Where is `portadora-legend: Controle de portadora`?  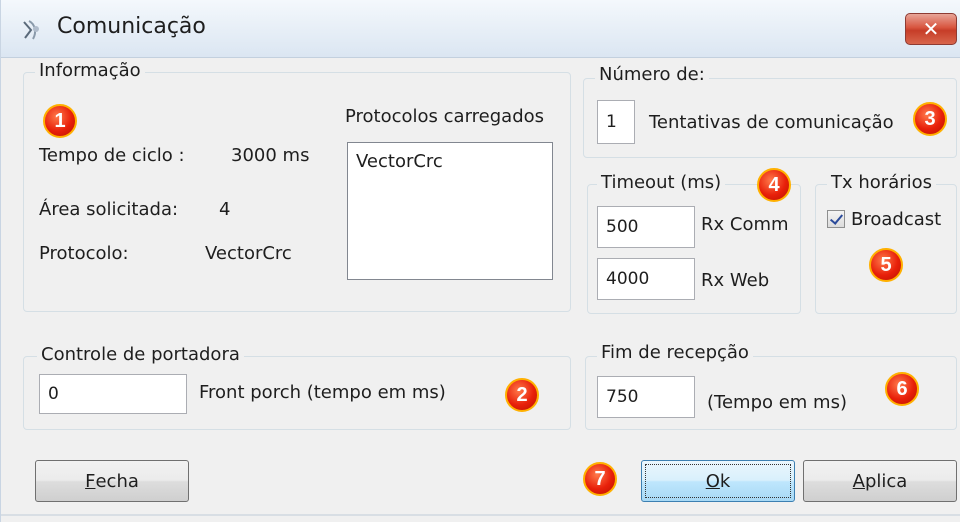
portadora-legend: Controle de portadora is located at coordinates (140, 354).